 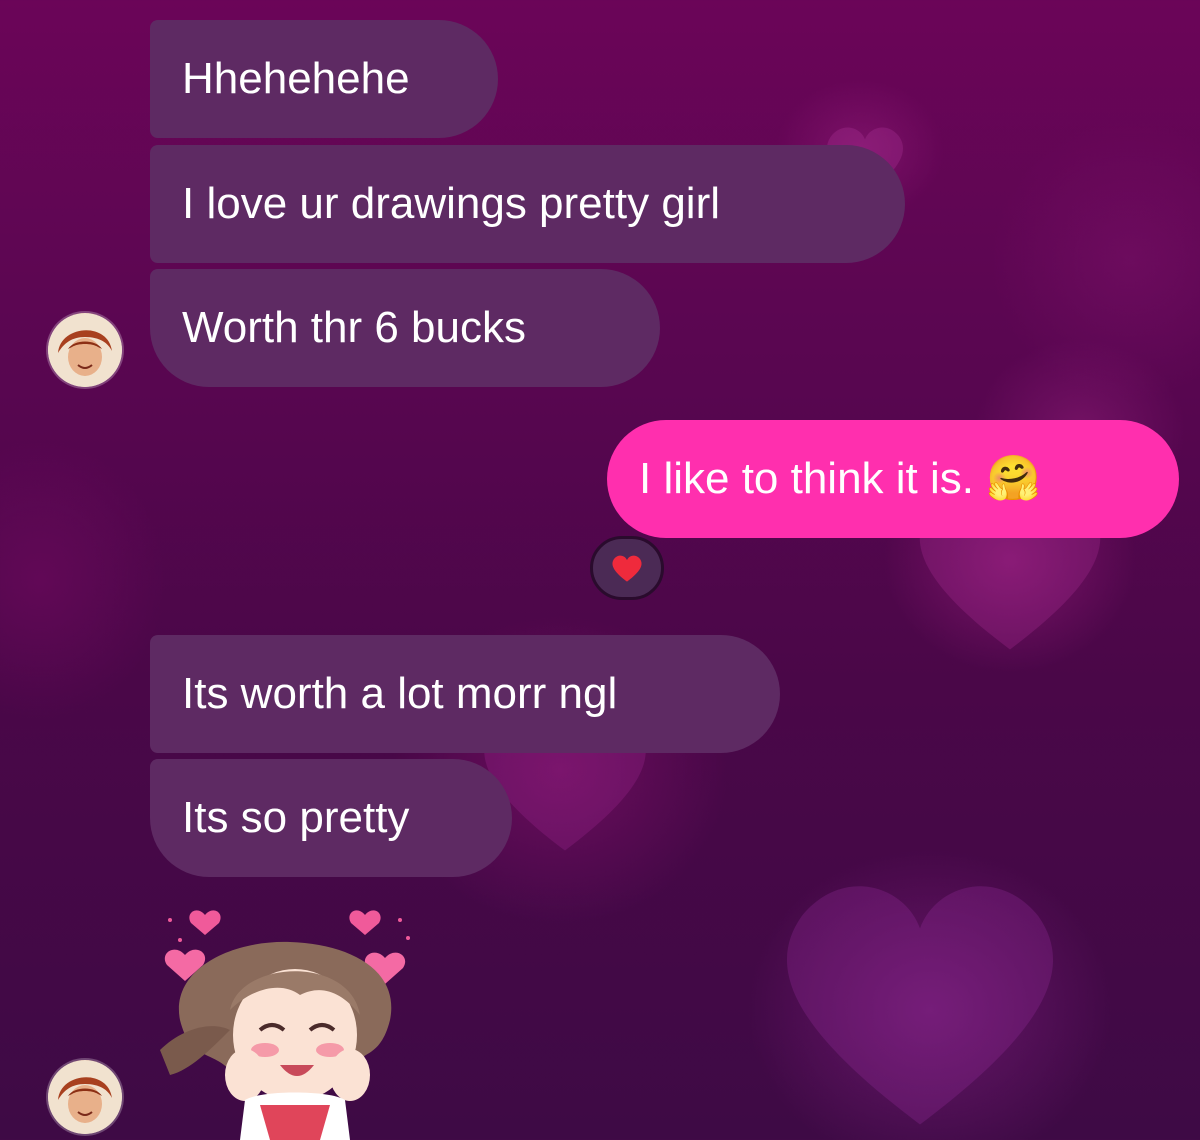 I want to click on incoming-message: Worth thr 6 bucks, so click(x=405, y=328).